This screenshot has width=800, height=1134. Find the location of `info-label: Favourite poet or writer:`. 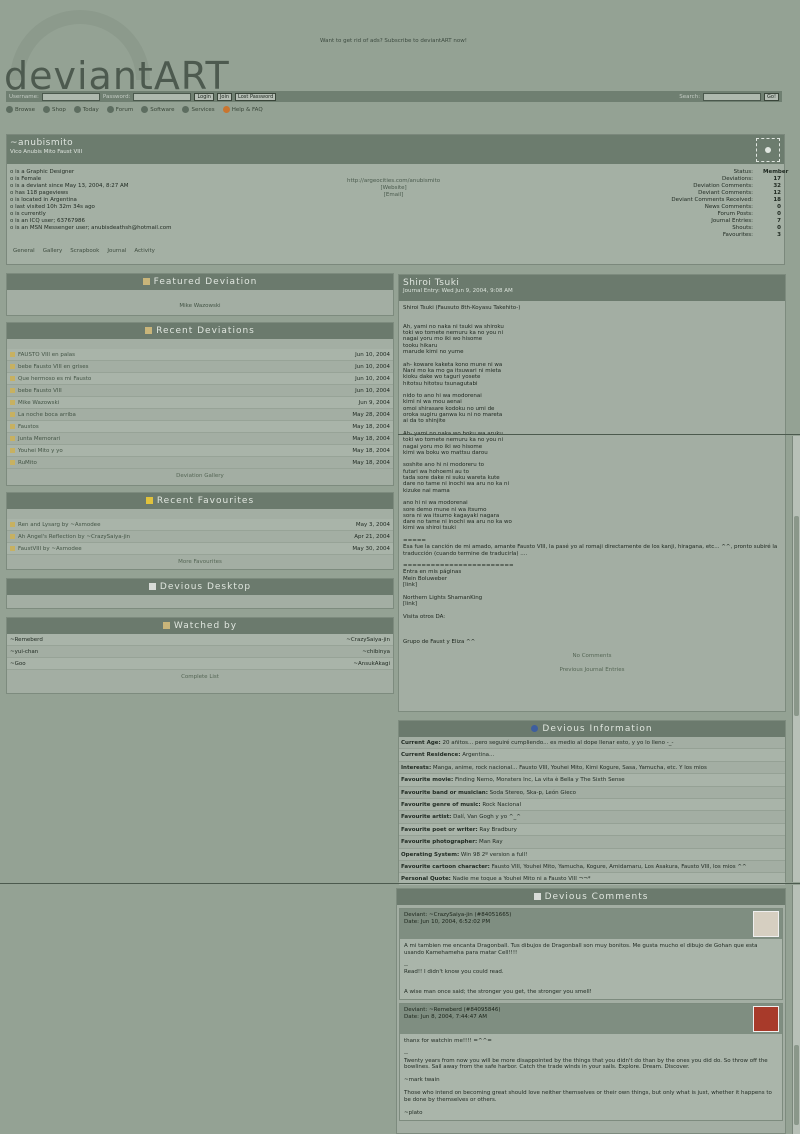

info-label: Favourite poet or writer: is located at coordinates (439, 829).